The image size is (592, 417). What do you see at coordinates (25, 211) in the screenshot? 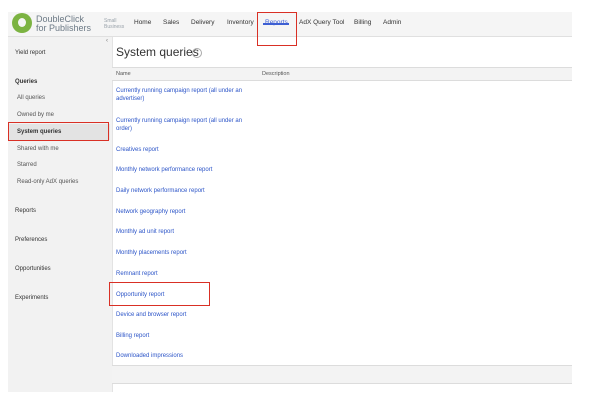
I see `sidebar-section-reports: Reports` at bounding box center [25, 211].